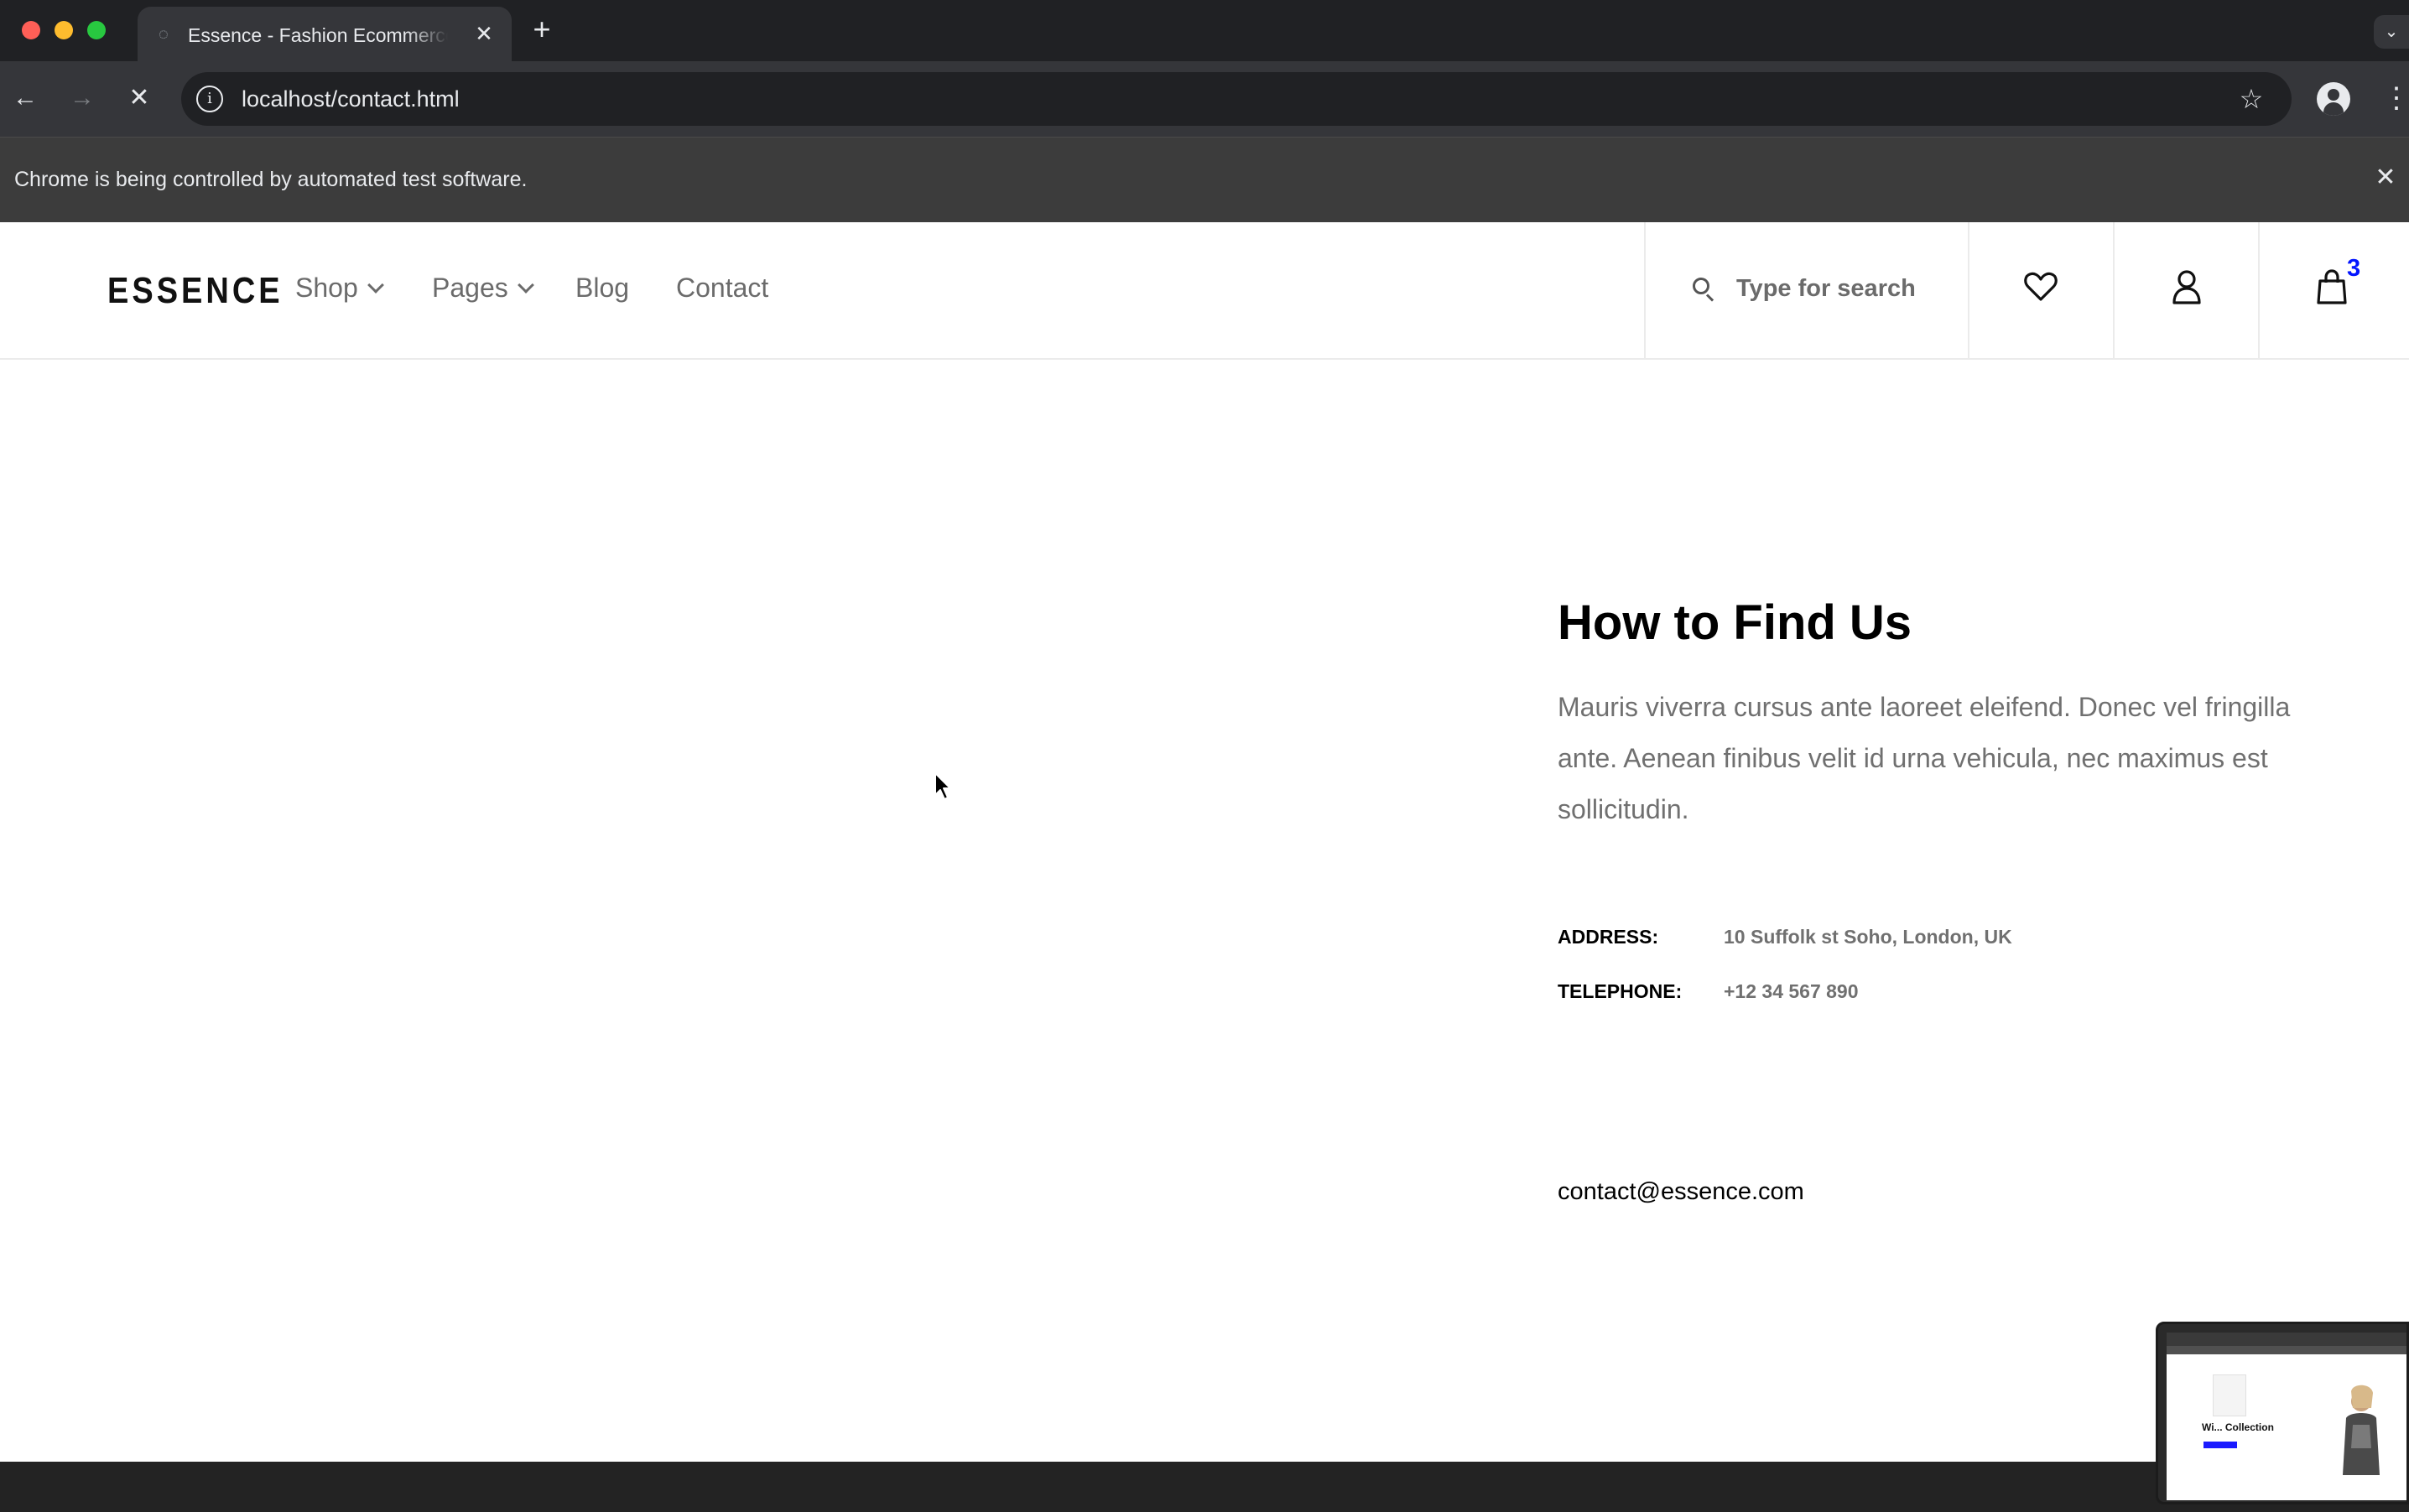 The width and height of the screenshot is (2409, 1512). I want to click on thumbnail-button, so click(2220, 1445).